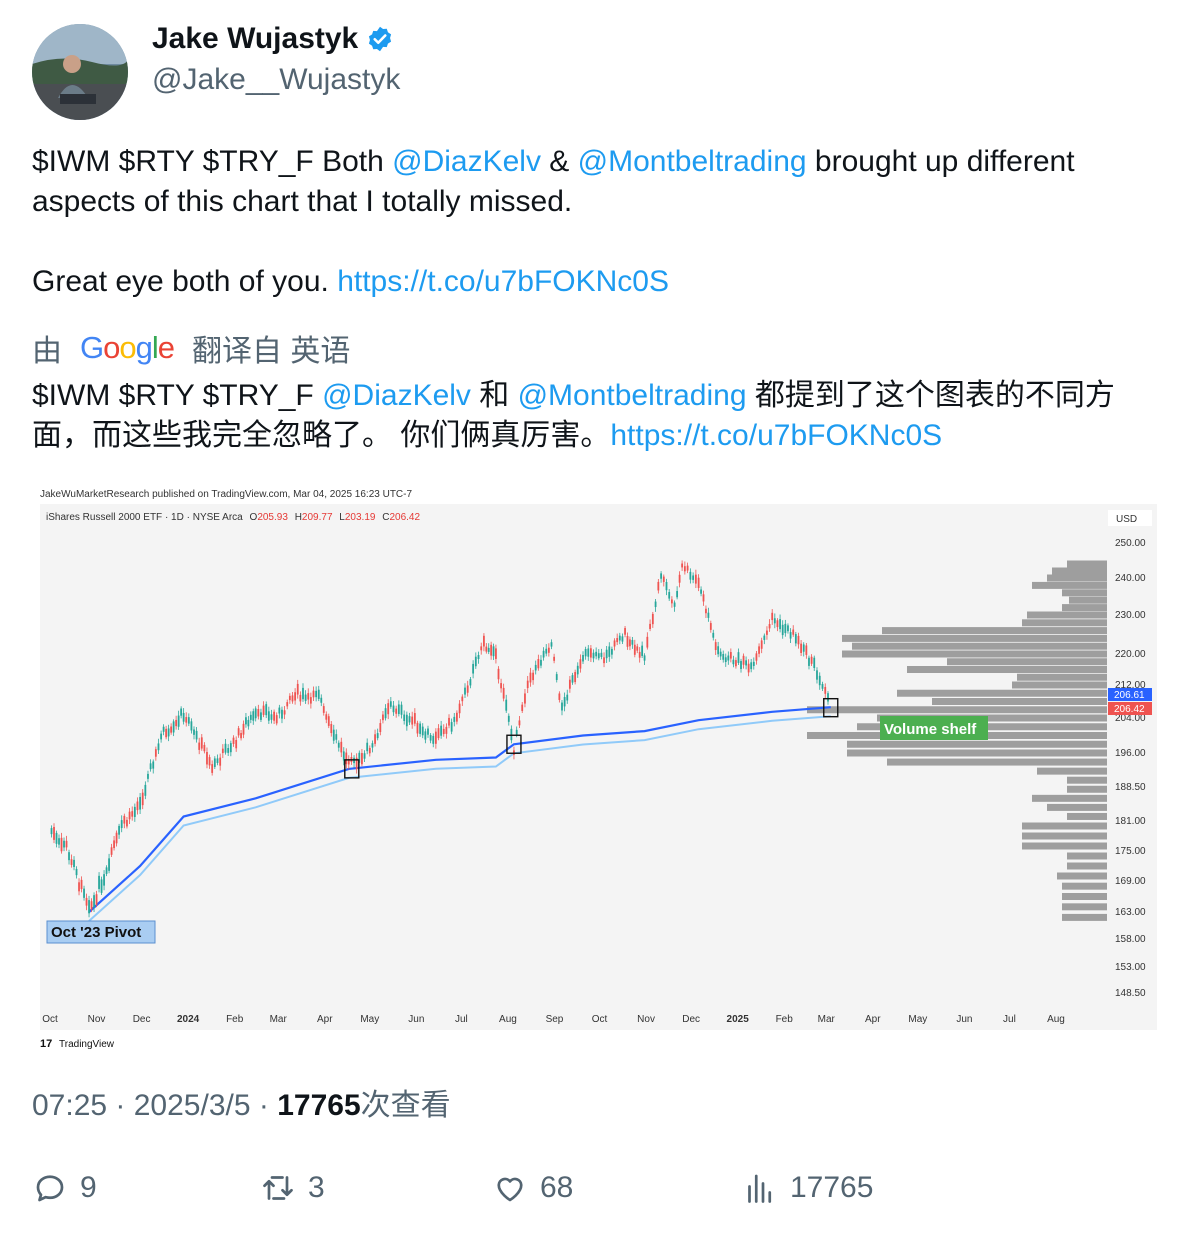 The image size is (1196, 1236). I want to click on views-button: 17765, so click(807, 1188).